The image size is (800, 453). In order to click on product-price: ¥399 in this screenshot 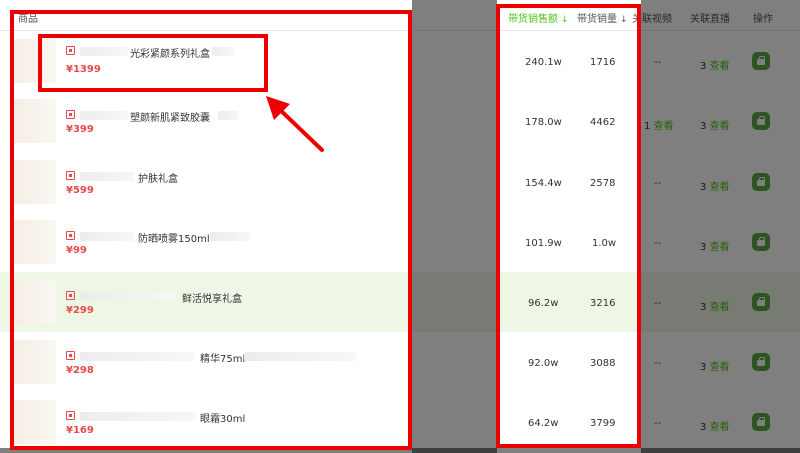, I will do `click(80, 129)`.